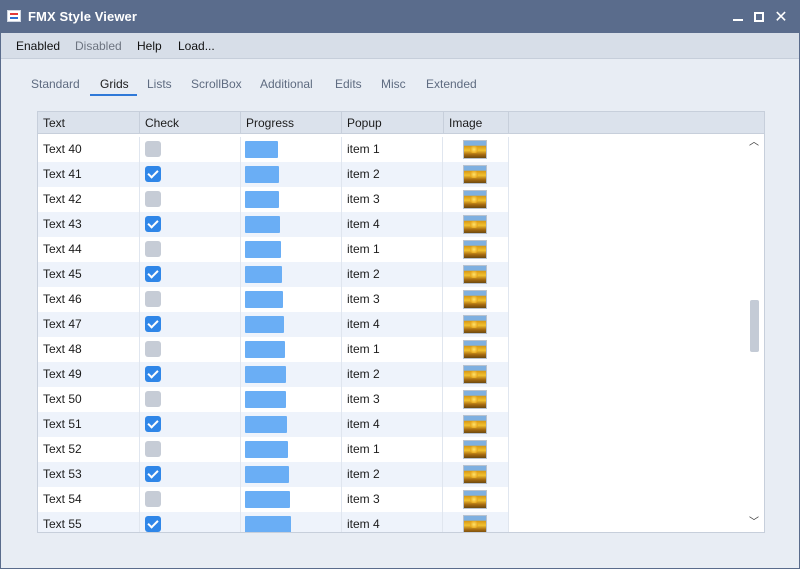 The image size is (800, 569). What do you see at coordinates (348, 84) in the screenshot?
I see `tab-edits: Edits` at bounding box center [348, 84].